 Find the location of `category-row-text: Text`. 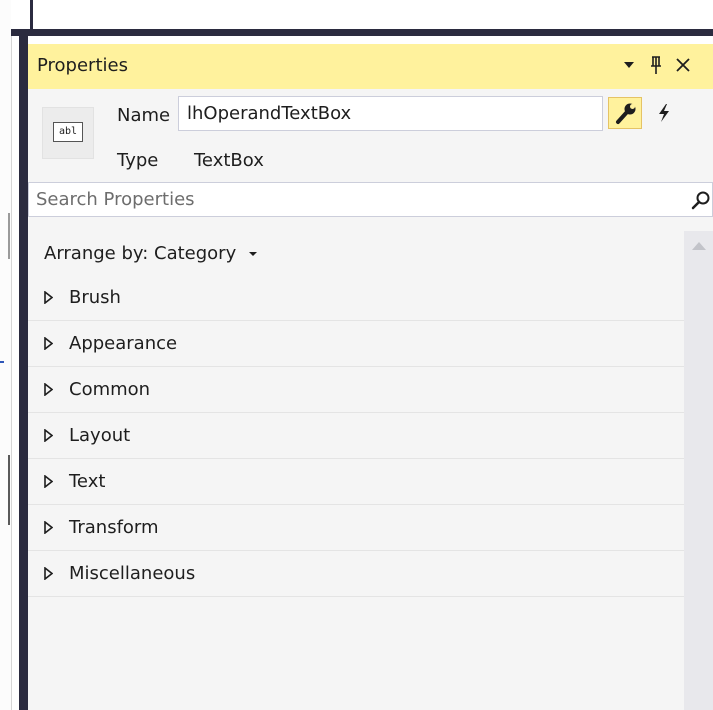

category-row-text: Text is located at coordinates (356, 482).